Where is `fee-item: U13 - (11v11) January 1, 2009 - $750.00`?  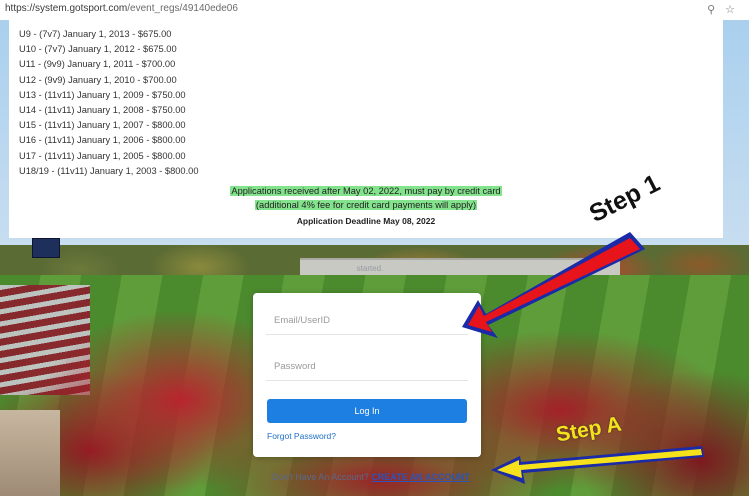
fee-item: U13 - (11v11) January 1, 2009 - $750.00 is located at coordinates (102, 94).